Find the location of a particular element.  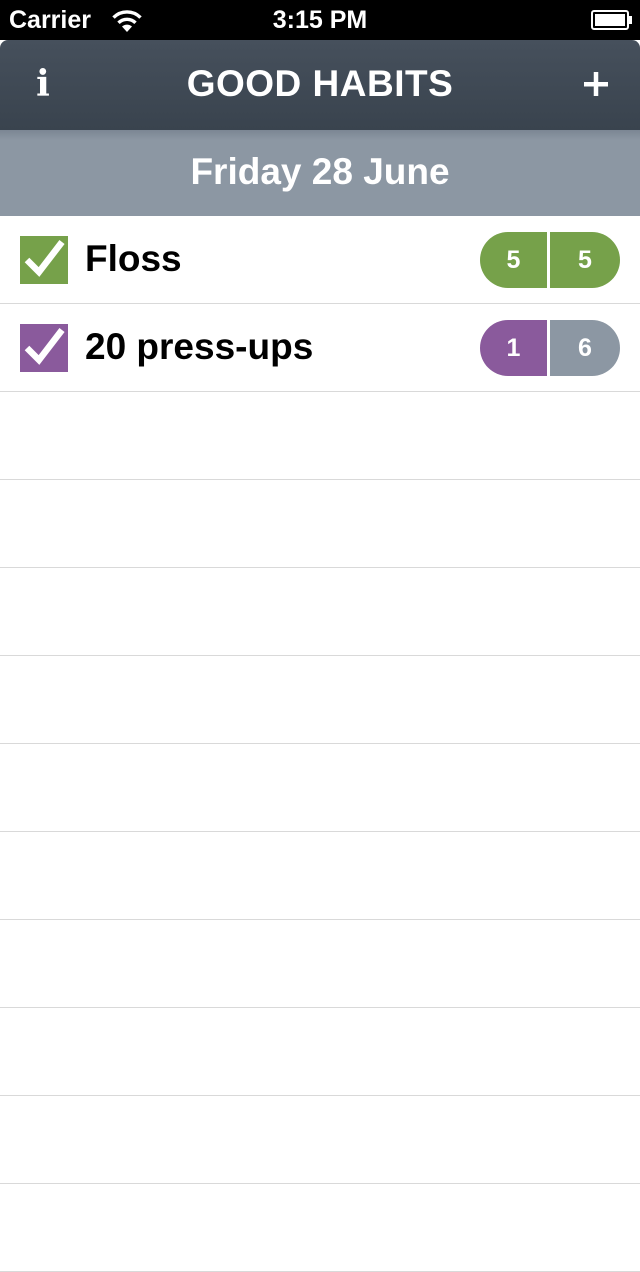

plus-icon is located at coordinates (596, 84).